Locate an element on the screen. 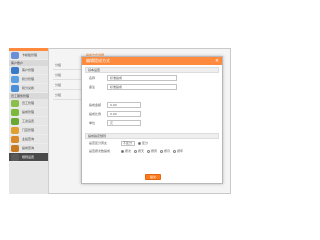 The width and height of the screenshot is (320, 240). radio-option: 按周 is located at coordinates (152, 151).